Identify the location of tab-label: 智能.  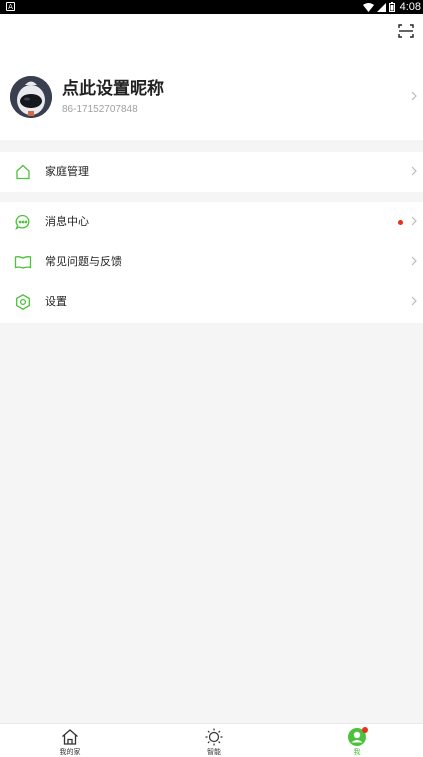
(214, 752).